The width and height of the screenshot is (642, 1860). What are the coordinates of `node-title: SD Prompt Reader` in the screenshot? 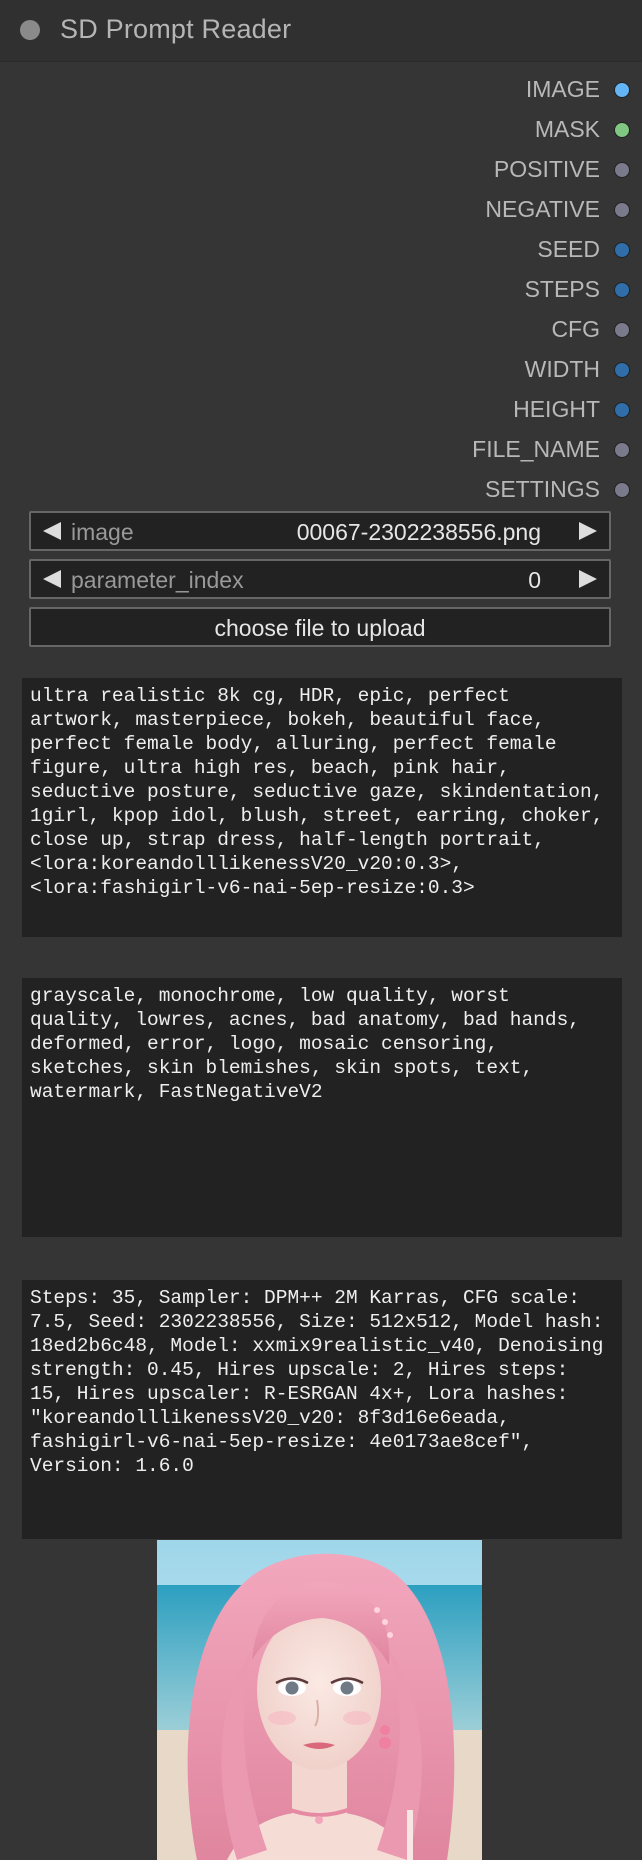 It's located at (176, 29).